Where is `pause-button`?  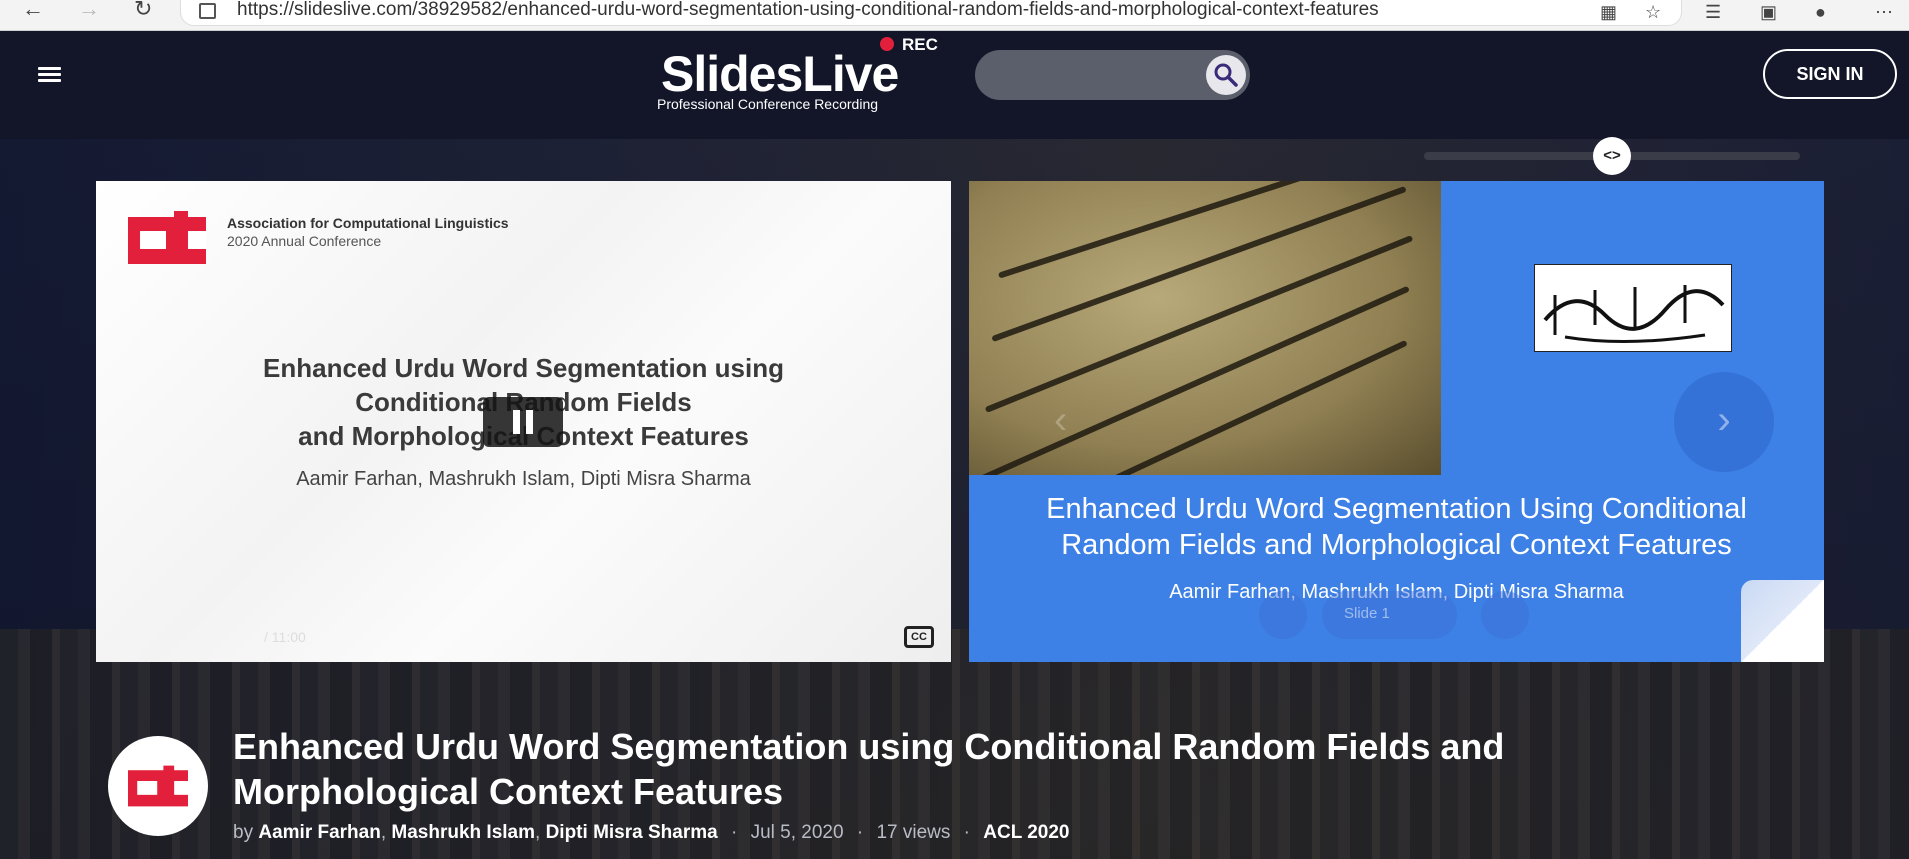 pause-button is located at coordinates (523, 422).